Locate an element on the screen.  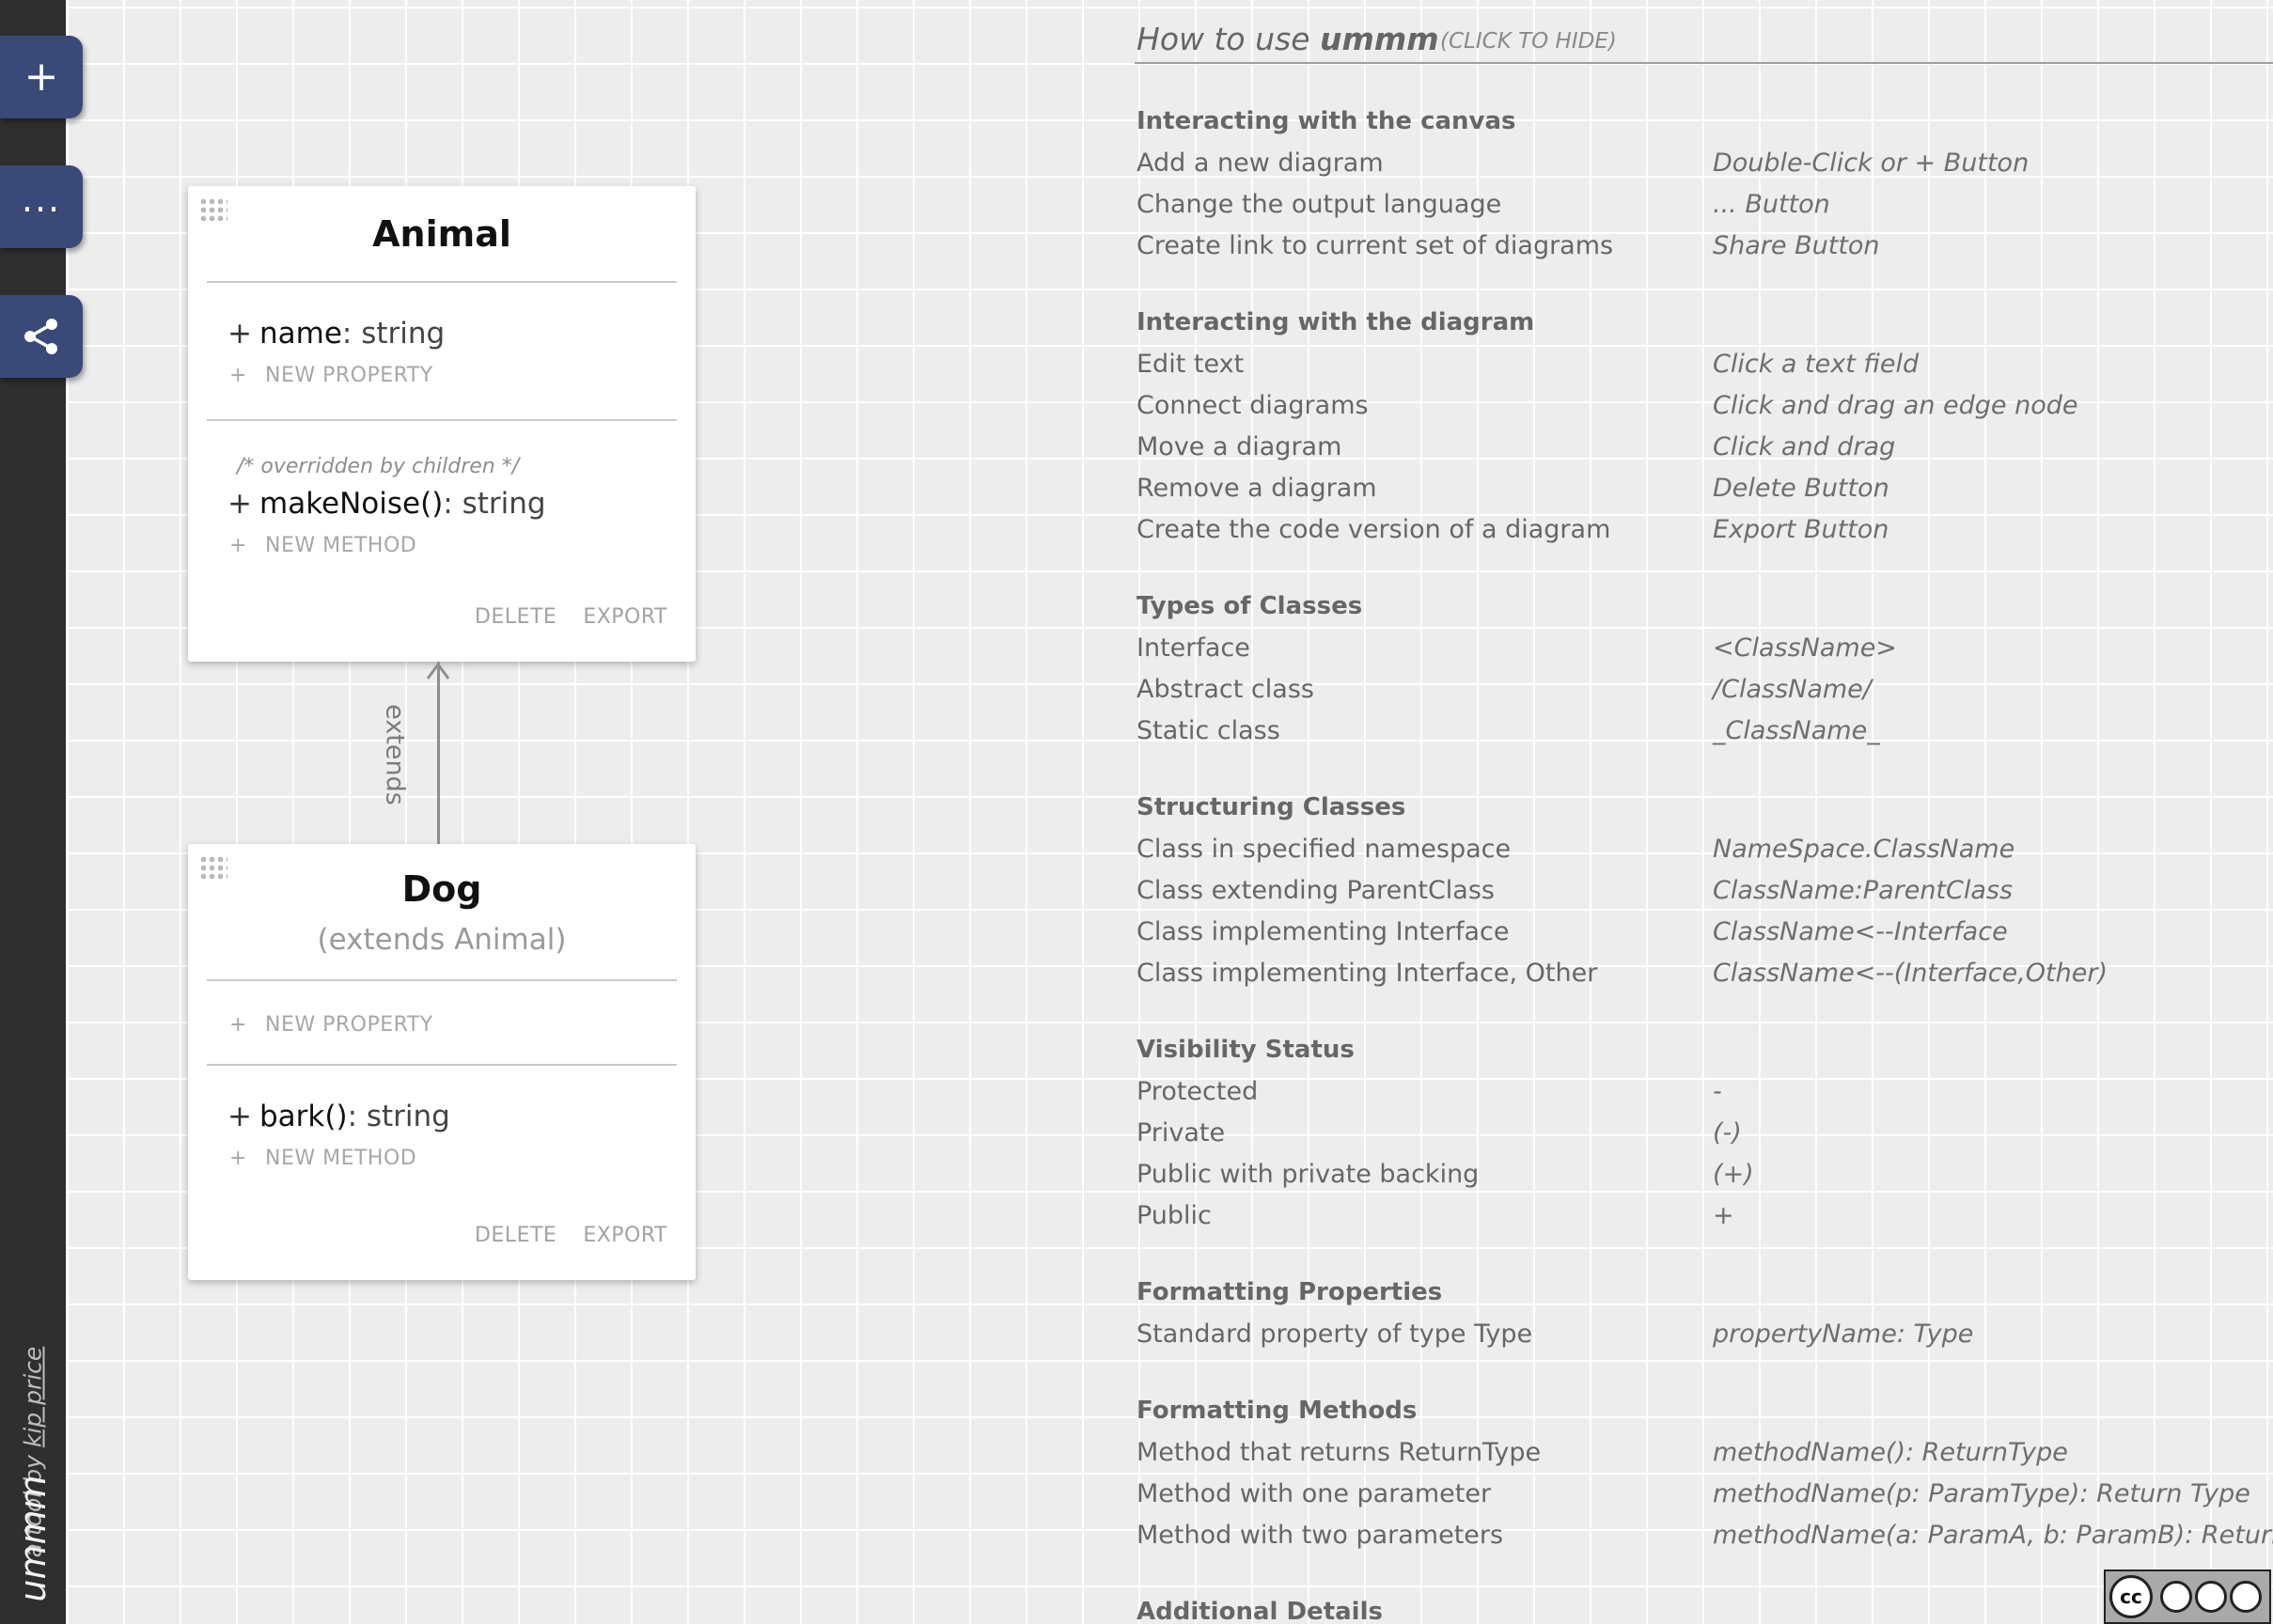
help-section-title: Formatting Properties is located at coordinates (1289, 1292).